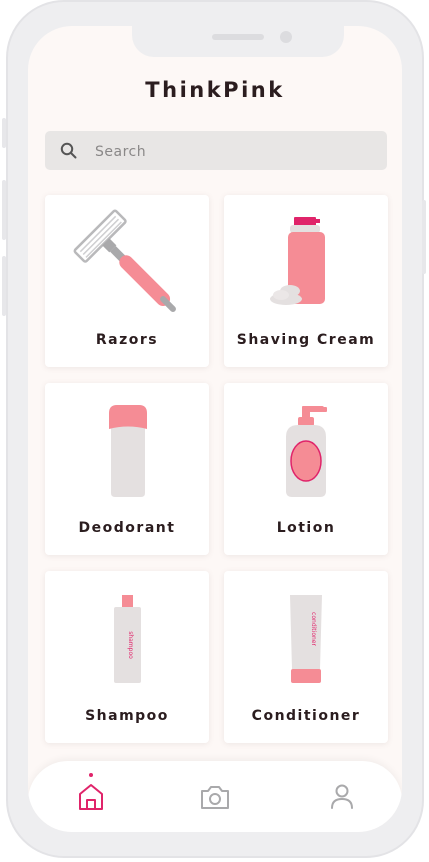 The image size is (429, 862). What do you see at coordinates (238, 41) in the screenshot?
I see `notch` at bounding box center [238, 41].